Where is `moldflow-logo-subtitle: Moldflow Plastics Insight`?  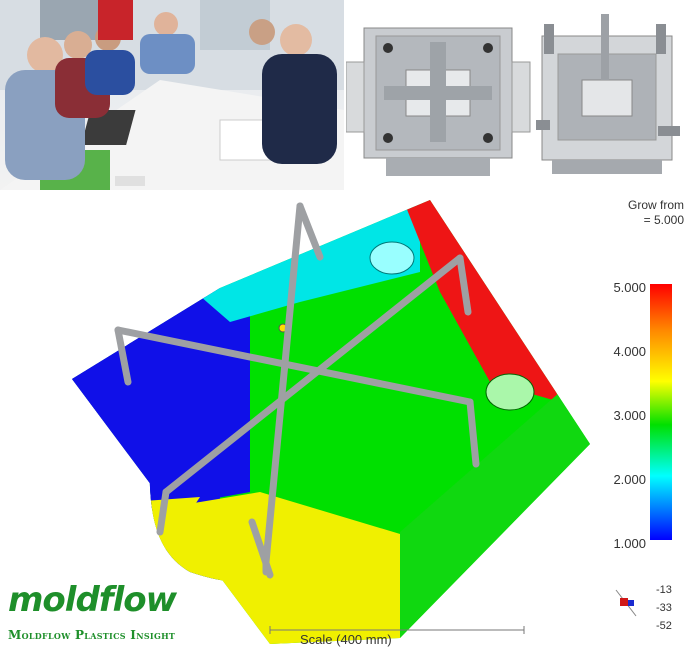 moldflow-logo-subtitle: Moldflow Plastics Insight is located at coordinates (92, 635).